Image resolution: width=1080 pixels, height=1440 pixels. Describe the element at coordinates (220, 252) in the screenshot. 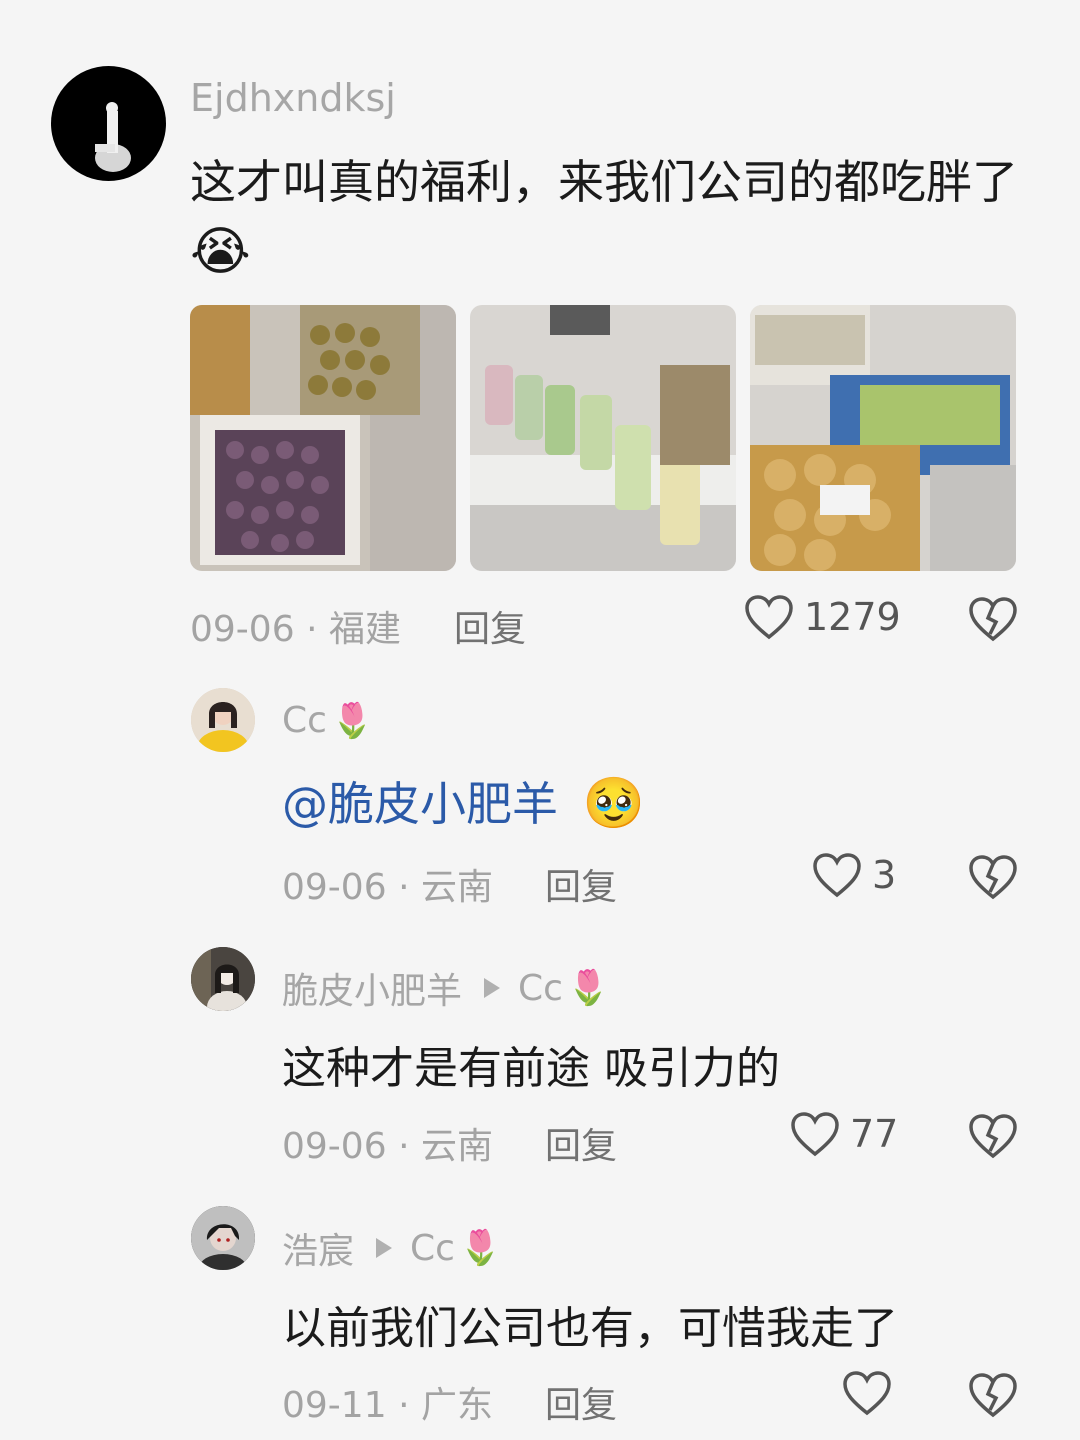

I see `emoji: 😭` at that location.